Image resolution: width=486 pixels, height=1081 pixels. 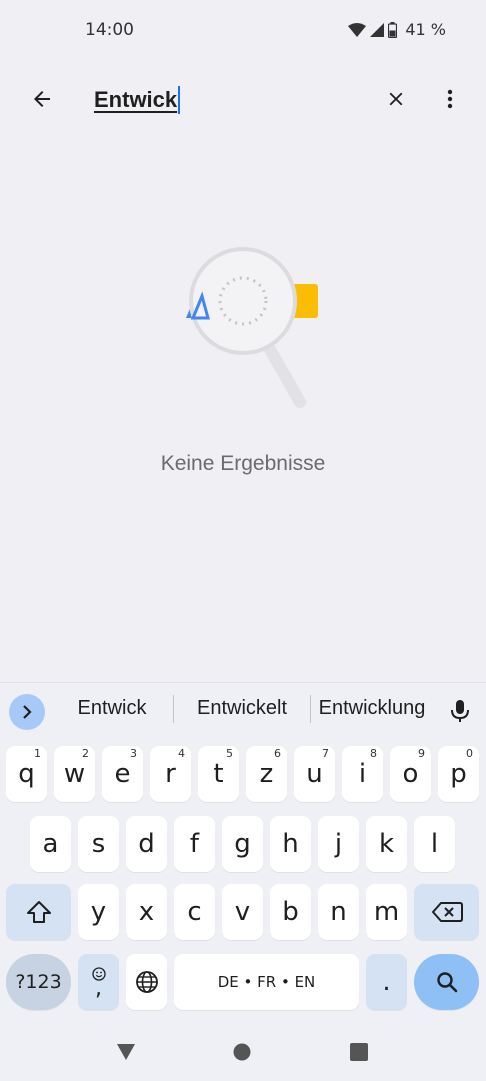 I want to click on suggestion-1: Entwick, so click(x=112, y=708).